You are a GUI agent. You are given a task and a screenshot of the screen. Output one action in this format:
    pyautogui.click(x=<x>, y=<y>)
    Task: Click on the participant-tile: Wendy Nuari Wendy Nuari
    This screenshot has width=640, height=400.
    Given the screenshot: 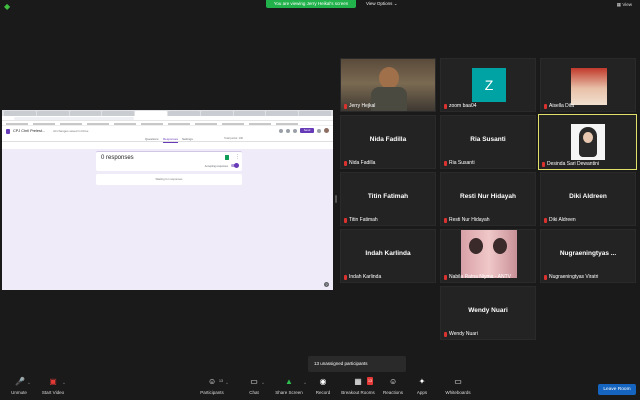 What is the action you would take?
    pyautogui.click(x=488, y=313)
    